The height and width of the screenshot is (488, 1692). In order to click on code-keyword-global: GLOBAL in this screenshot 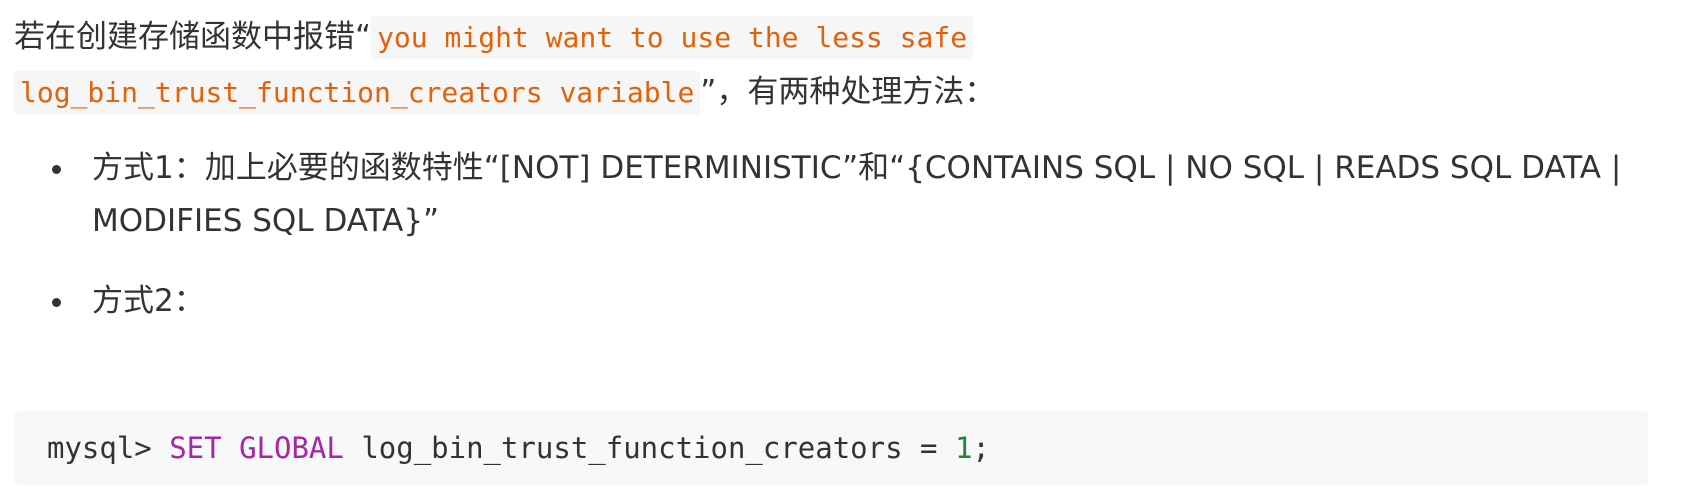, I will do `click(291, 448)`.